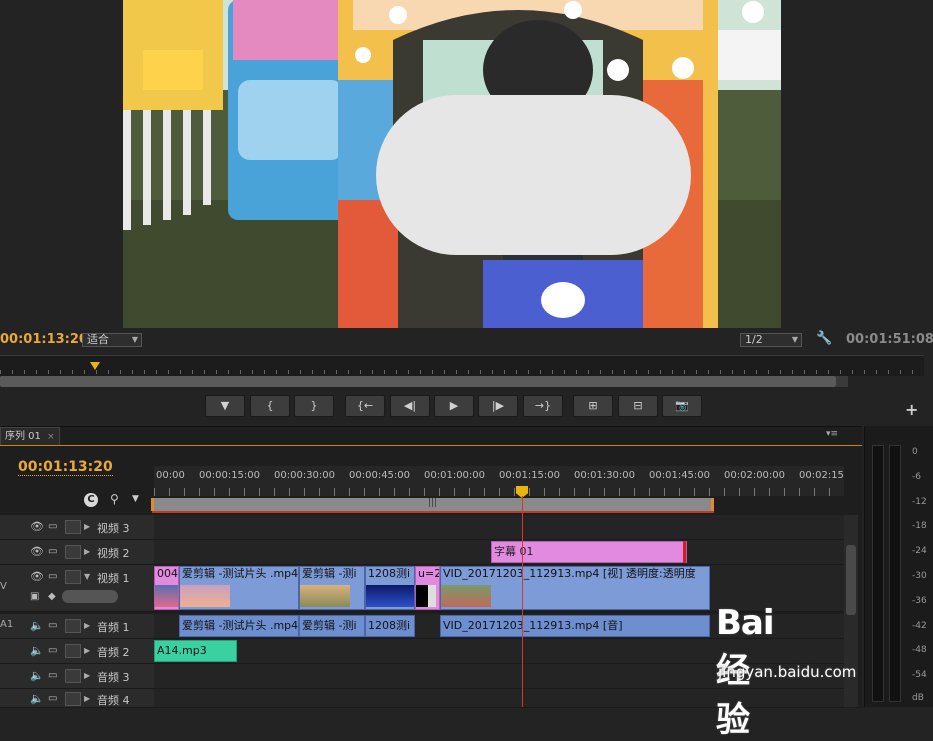 The width and height of the screenshot is (933, 741). Describe the element at coordinates (135, 499) in the screenshot. I see `marker-dropdown-icon: ▼` at that location.